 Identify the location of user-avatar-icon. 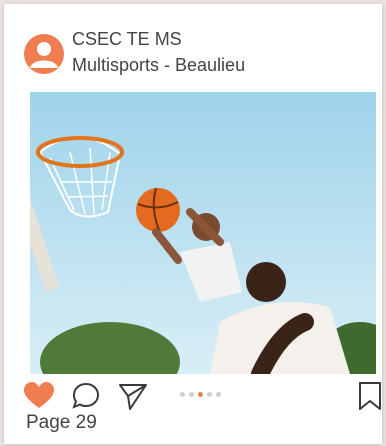
(44, 54).